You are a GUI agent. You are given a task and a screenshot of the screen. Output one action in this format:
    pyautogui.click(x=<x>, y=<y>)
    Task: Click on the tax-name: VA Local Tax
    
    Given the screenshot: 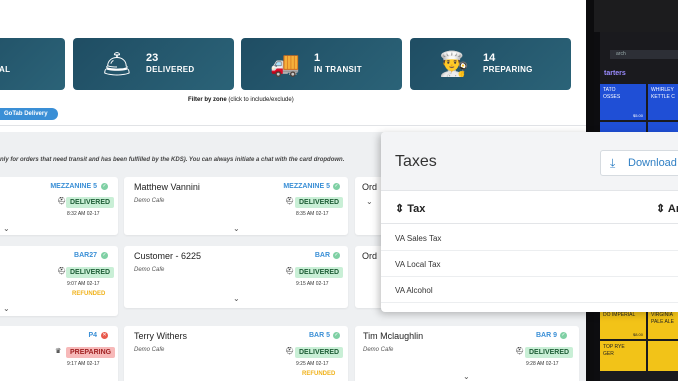 What is the action you would take?
    pyautogui.click(x=418, y=264)
    